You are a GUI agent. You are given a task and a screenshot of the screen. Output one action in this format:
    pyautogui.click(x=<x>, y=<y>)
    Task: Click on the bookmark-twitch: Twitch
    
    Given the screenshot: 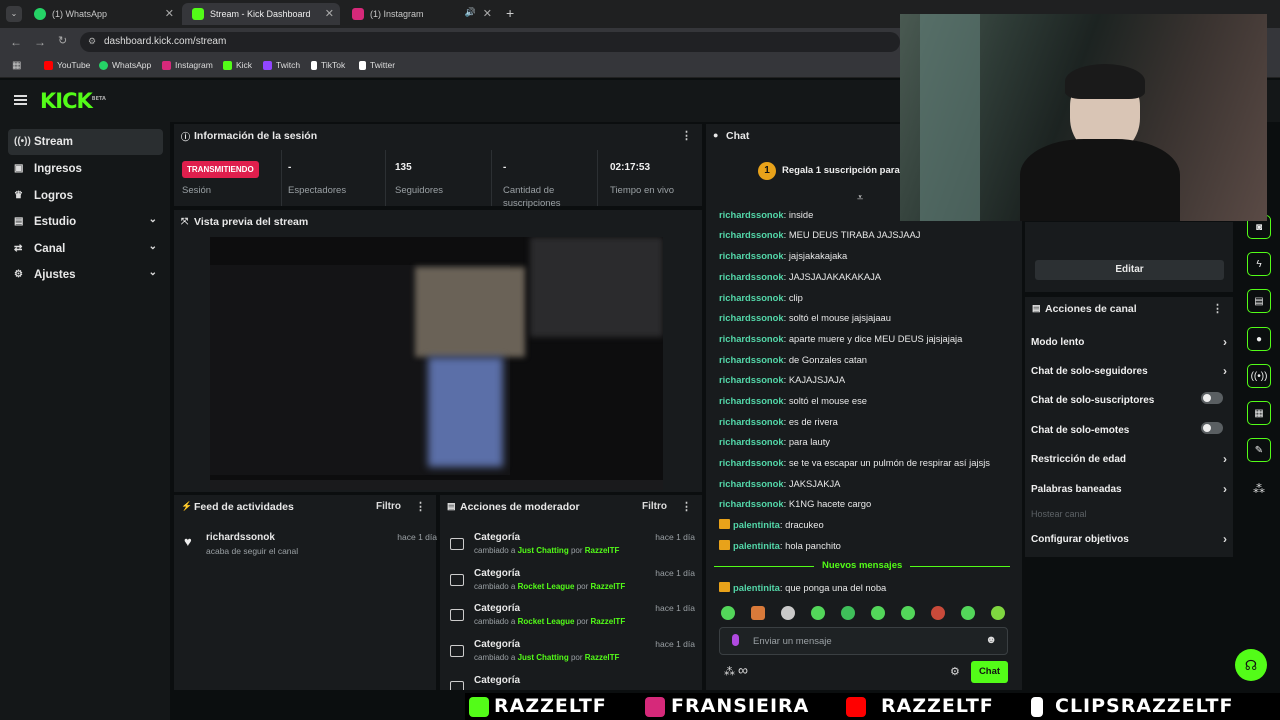 What is the action you would take?
    pyautogui.click(x=281, y=65)
    